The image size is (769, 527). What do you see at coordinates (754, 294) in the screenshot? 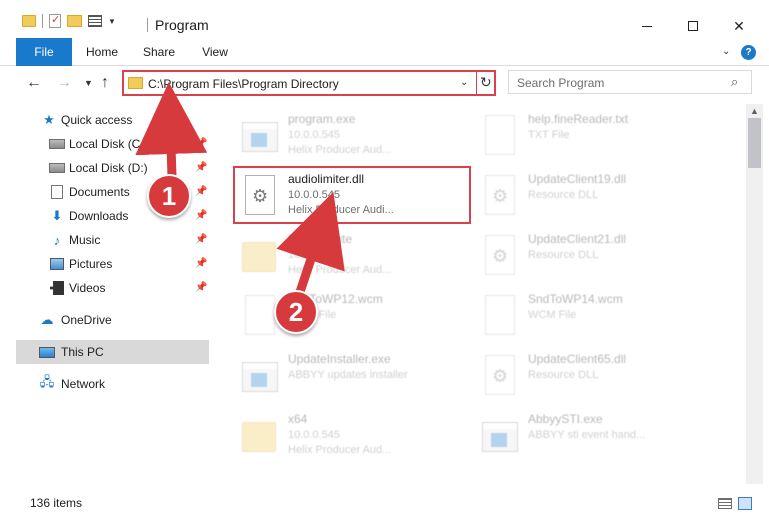
I see `vertical-scrollbar: ▲` at bounding box center [754, 294].